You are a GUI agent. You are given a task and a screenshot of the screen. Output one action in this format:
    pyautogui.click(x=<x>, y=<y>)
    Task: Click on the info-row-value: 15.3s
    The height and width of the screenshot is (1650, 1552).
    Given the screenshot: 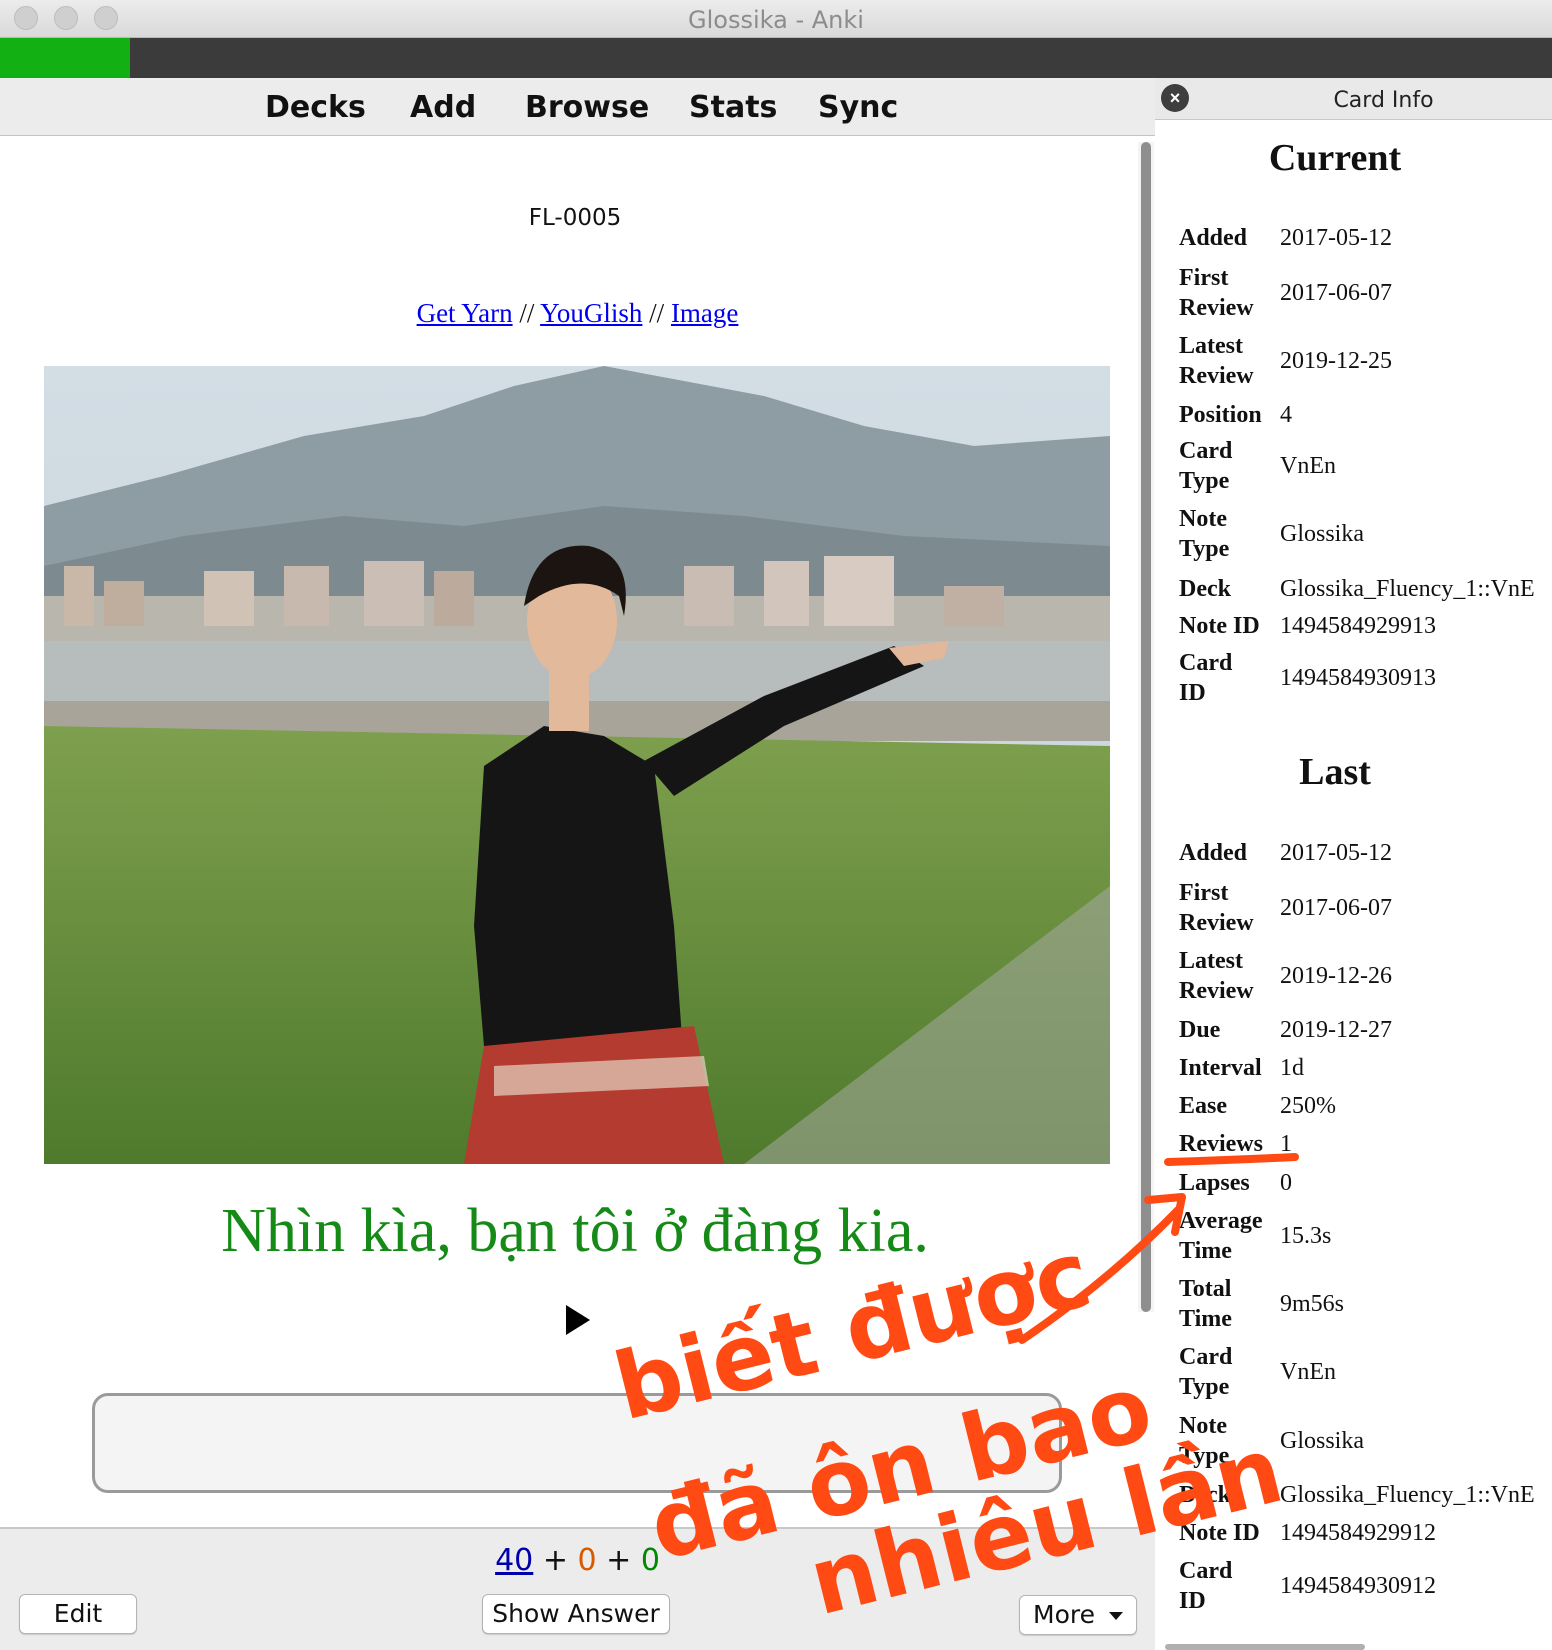 What is the action you would take?
    pyautogui.click(x=1306, y=1236)
    